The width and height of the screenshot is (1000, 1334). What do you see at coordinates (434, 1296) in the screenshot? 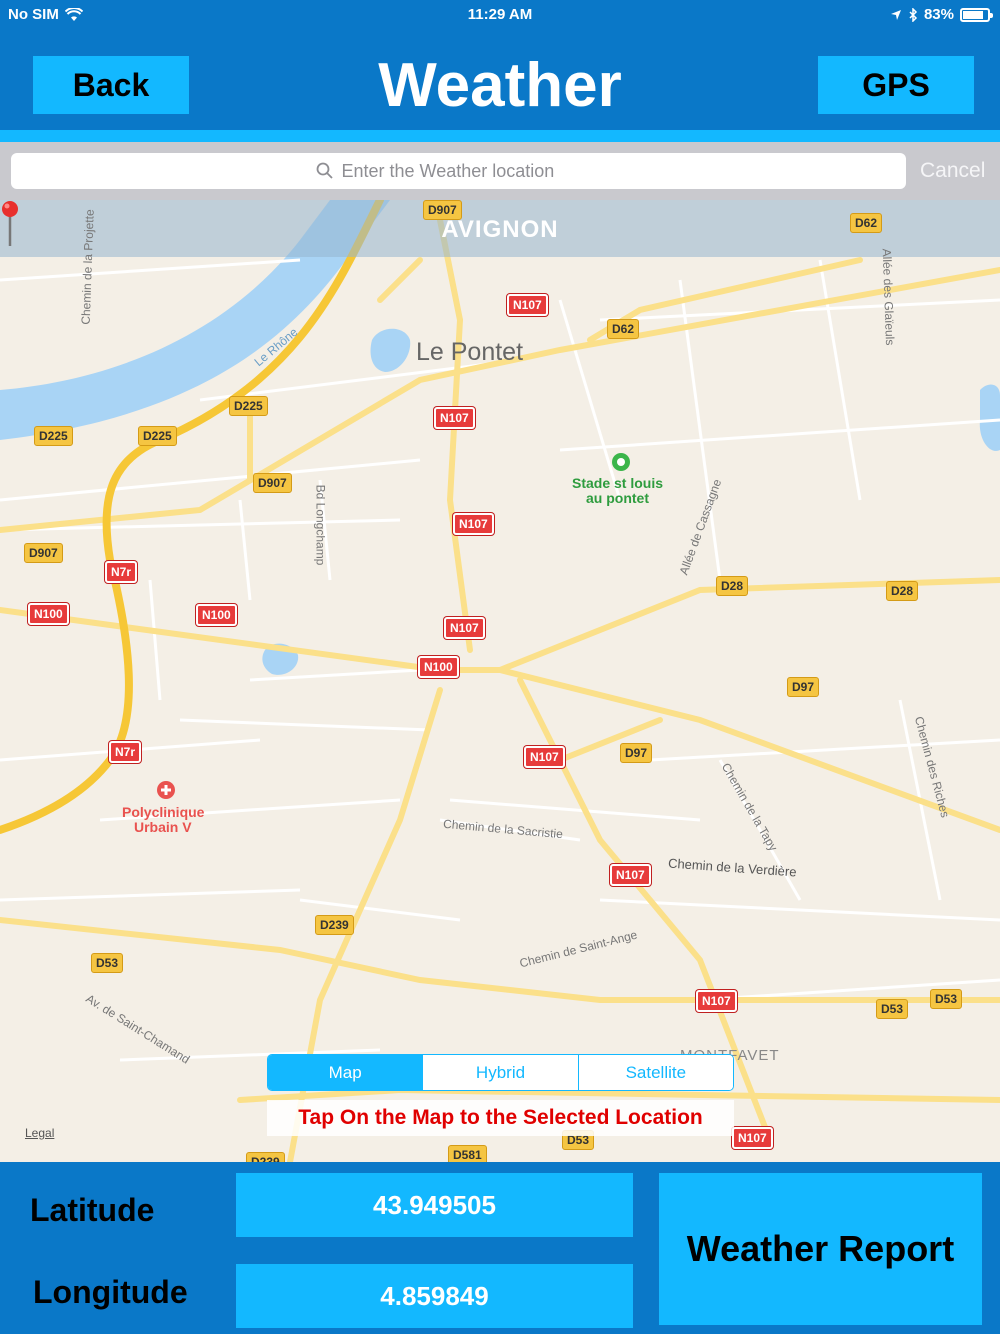
I see `longitude-value: 4.859849` at bounding box center [434, 1296].